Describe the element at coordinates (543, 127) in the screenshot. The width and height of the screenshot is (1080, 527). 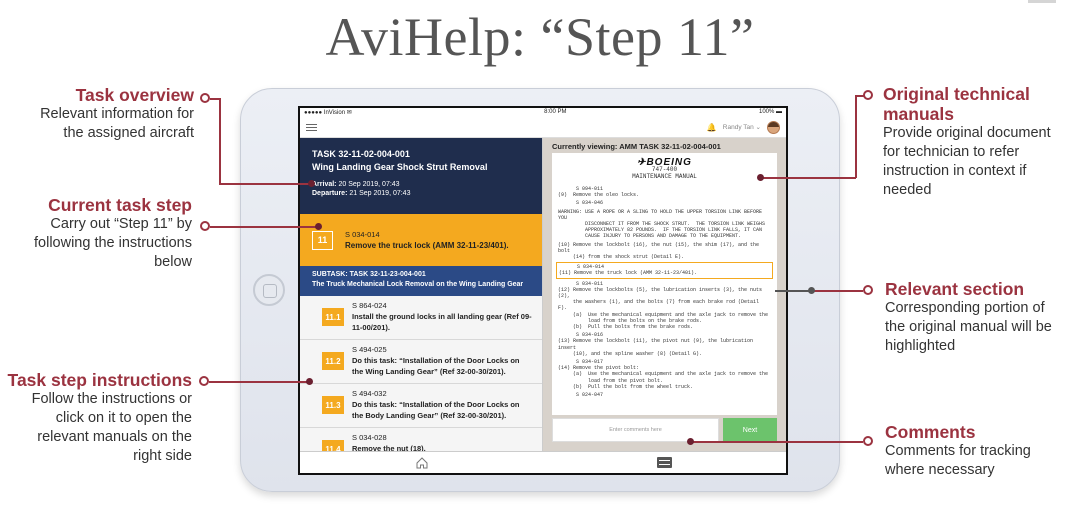
I see `top-bar: 🔔 Randy Tan ⌄` at that location.